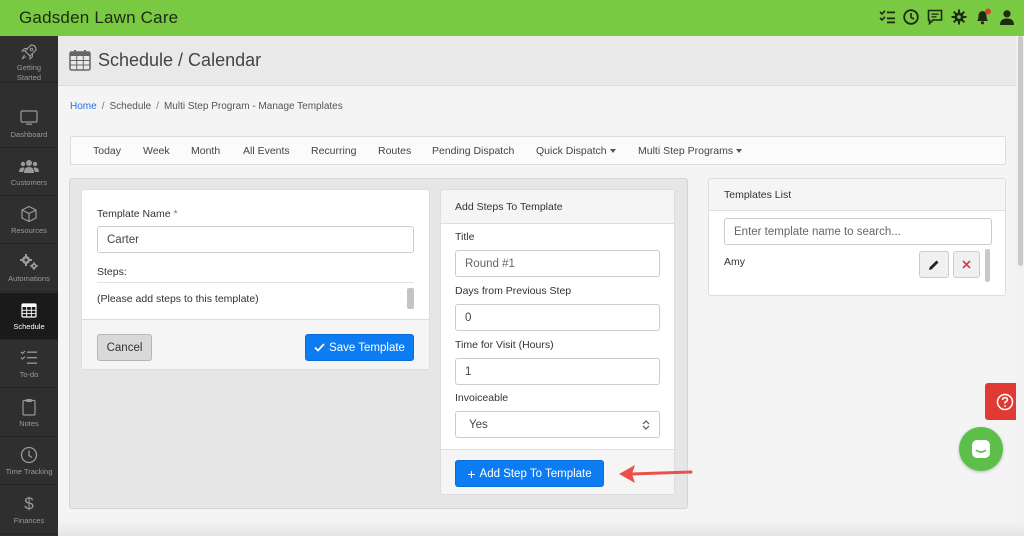  I want to click on pencil-icon, so click(934, 265).